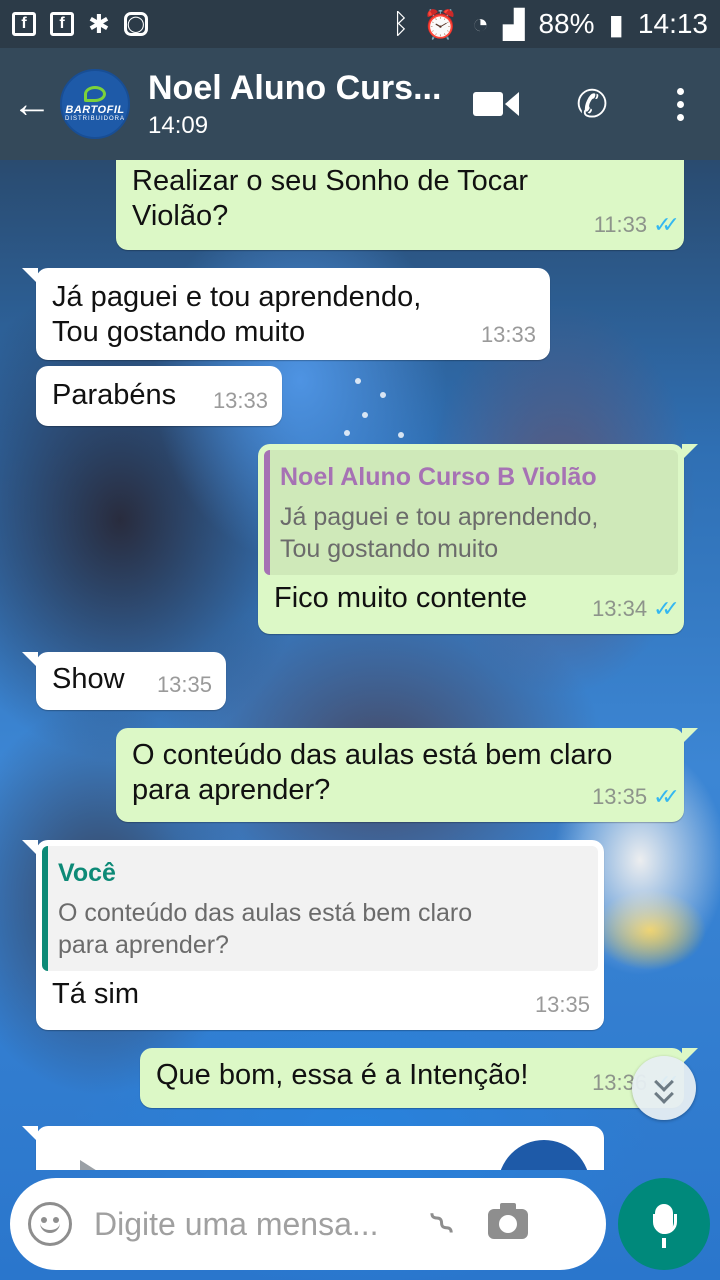 This screenshot has height=1280, width=720. I want to click on play-icon, so click(91, 1165).